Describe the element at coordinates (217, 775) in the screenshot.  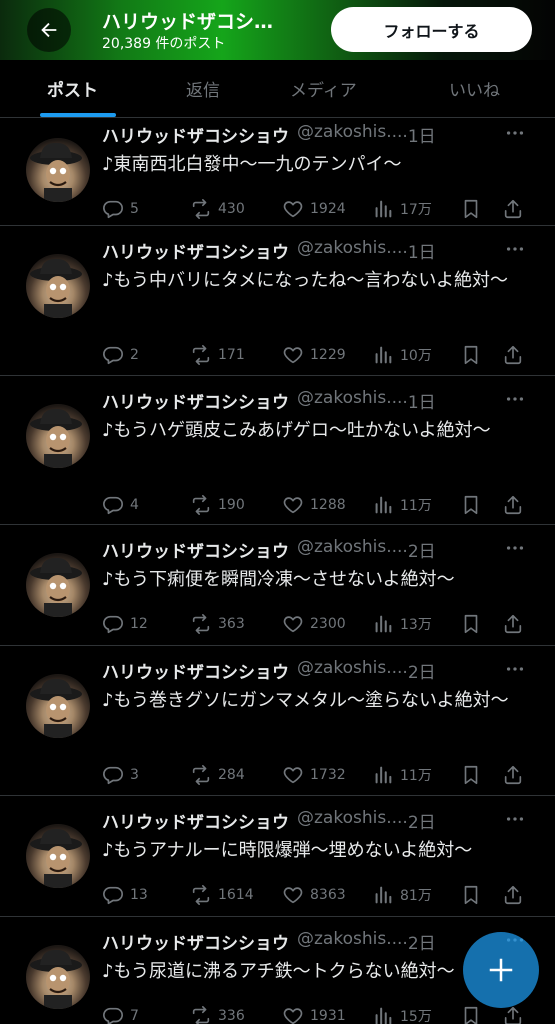
I see `repost-button: 284` at that location.